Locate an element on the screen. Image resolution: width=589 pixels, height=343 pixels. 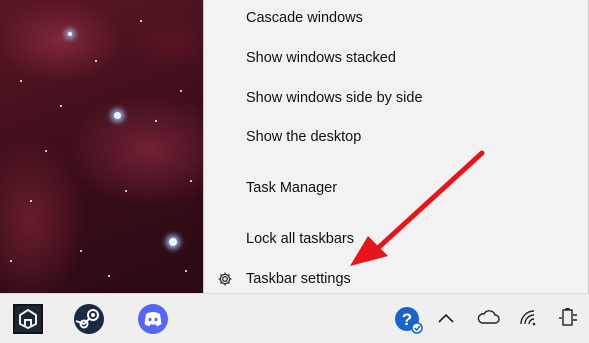
menu-item-cascade-windows: Cascade windows is located at coordinates (396, 18).